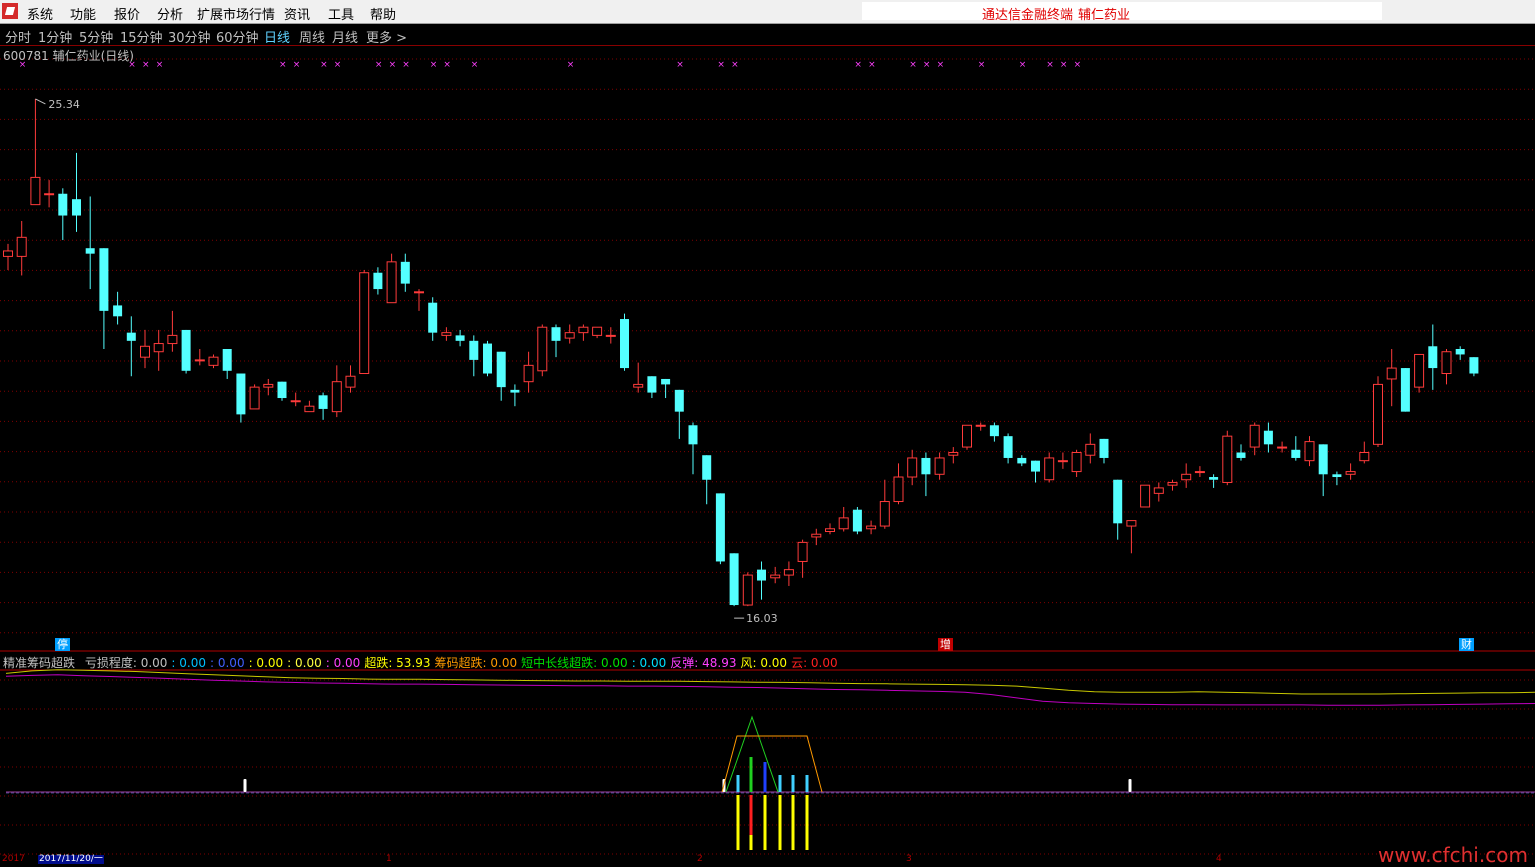 The width and height of the screenshot is (1535, 867). I want to click on menu-item-tools: 工具, so click(341, 13).